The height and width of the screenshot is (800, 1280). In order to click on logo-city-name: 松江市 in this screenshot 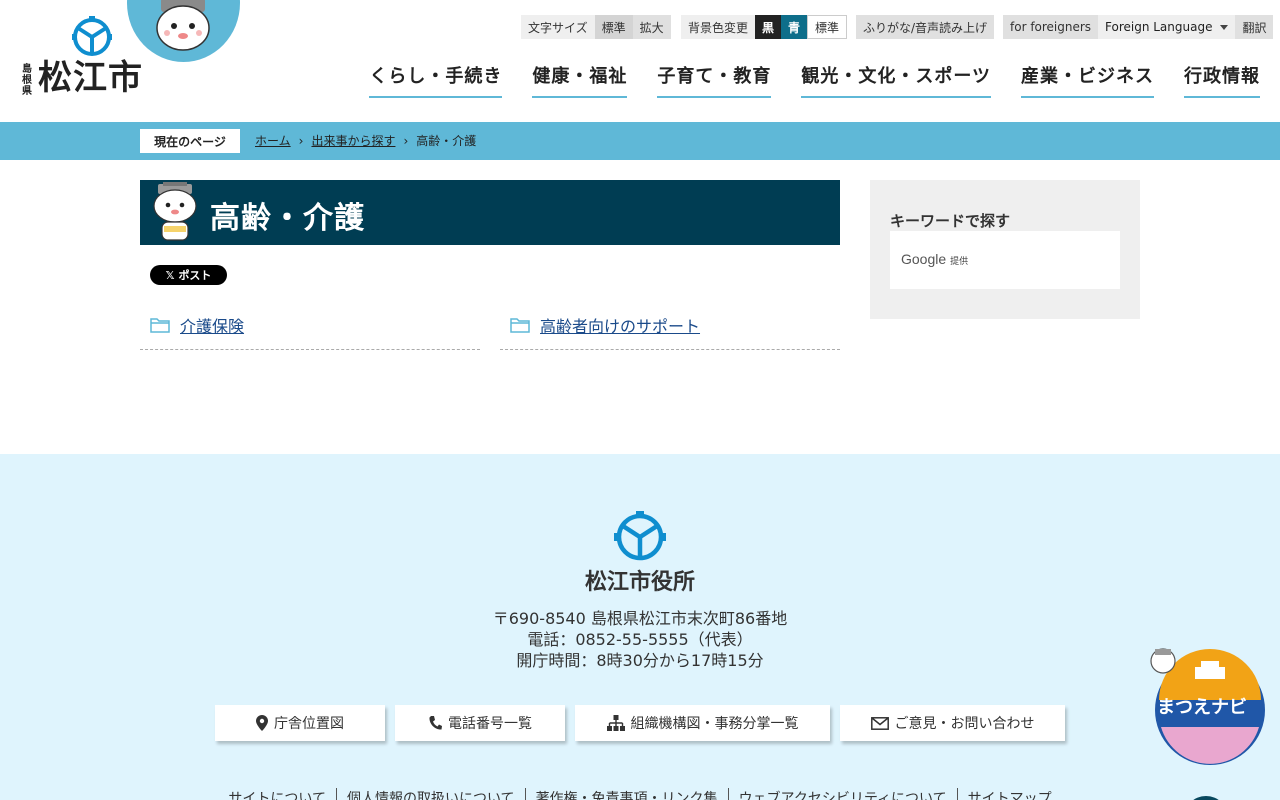, I will do `click(90, 78)`.